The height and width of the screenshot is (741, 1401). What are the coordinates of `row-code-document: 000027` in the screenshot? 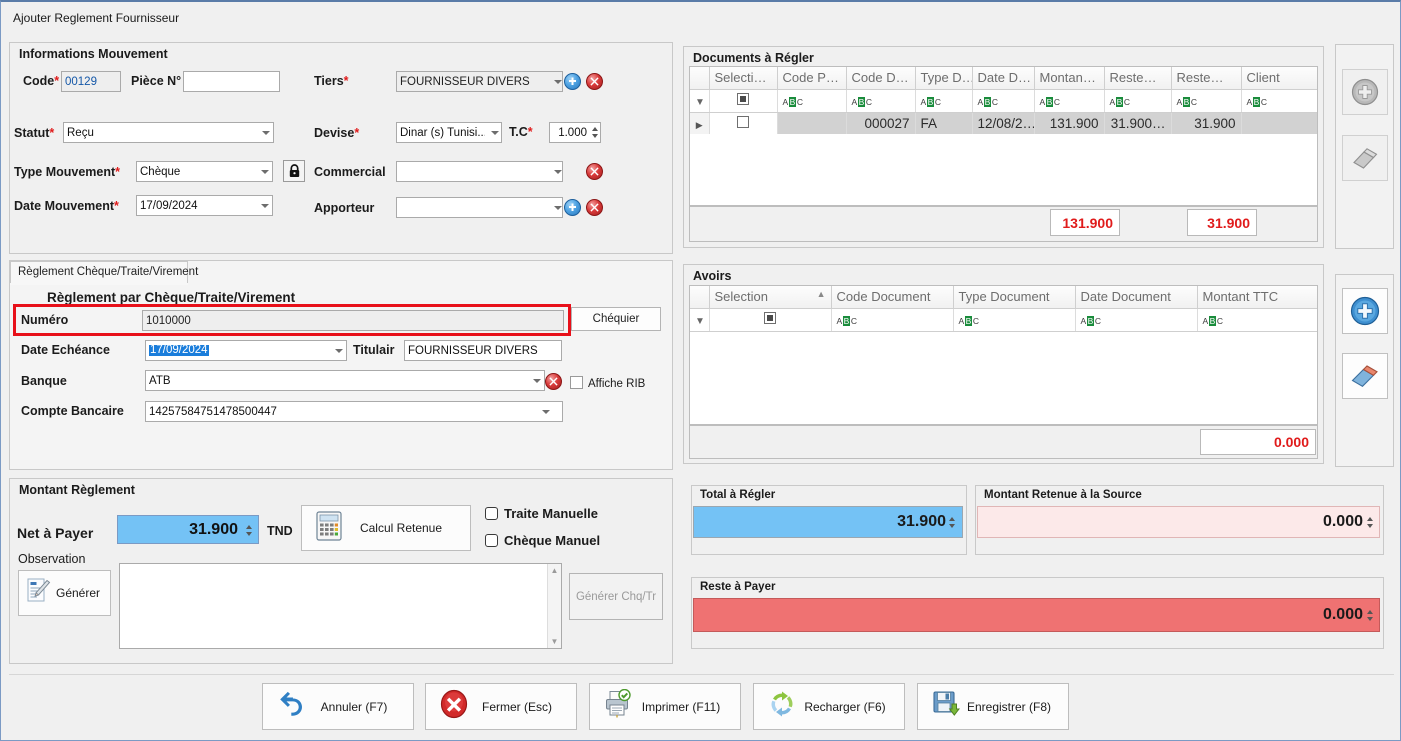 It's located at (881, 123).